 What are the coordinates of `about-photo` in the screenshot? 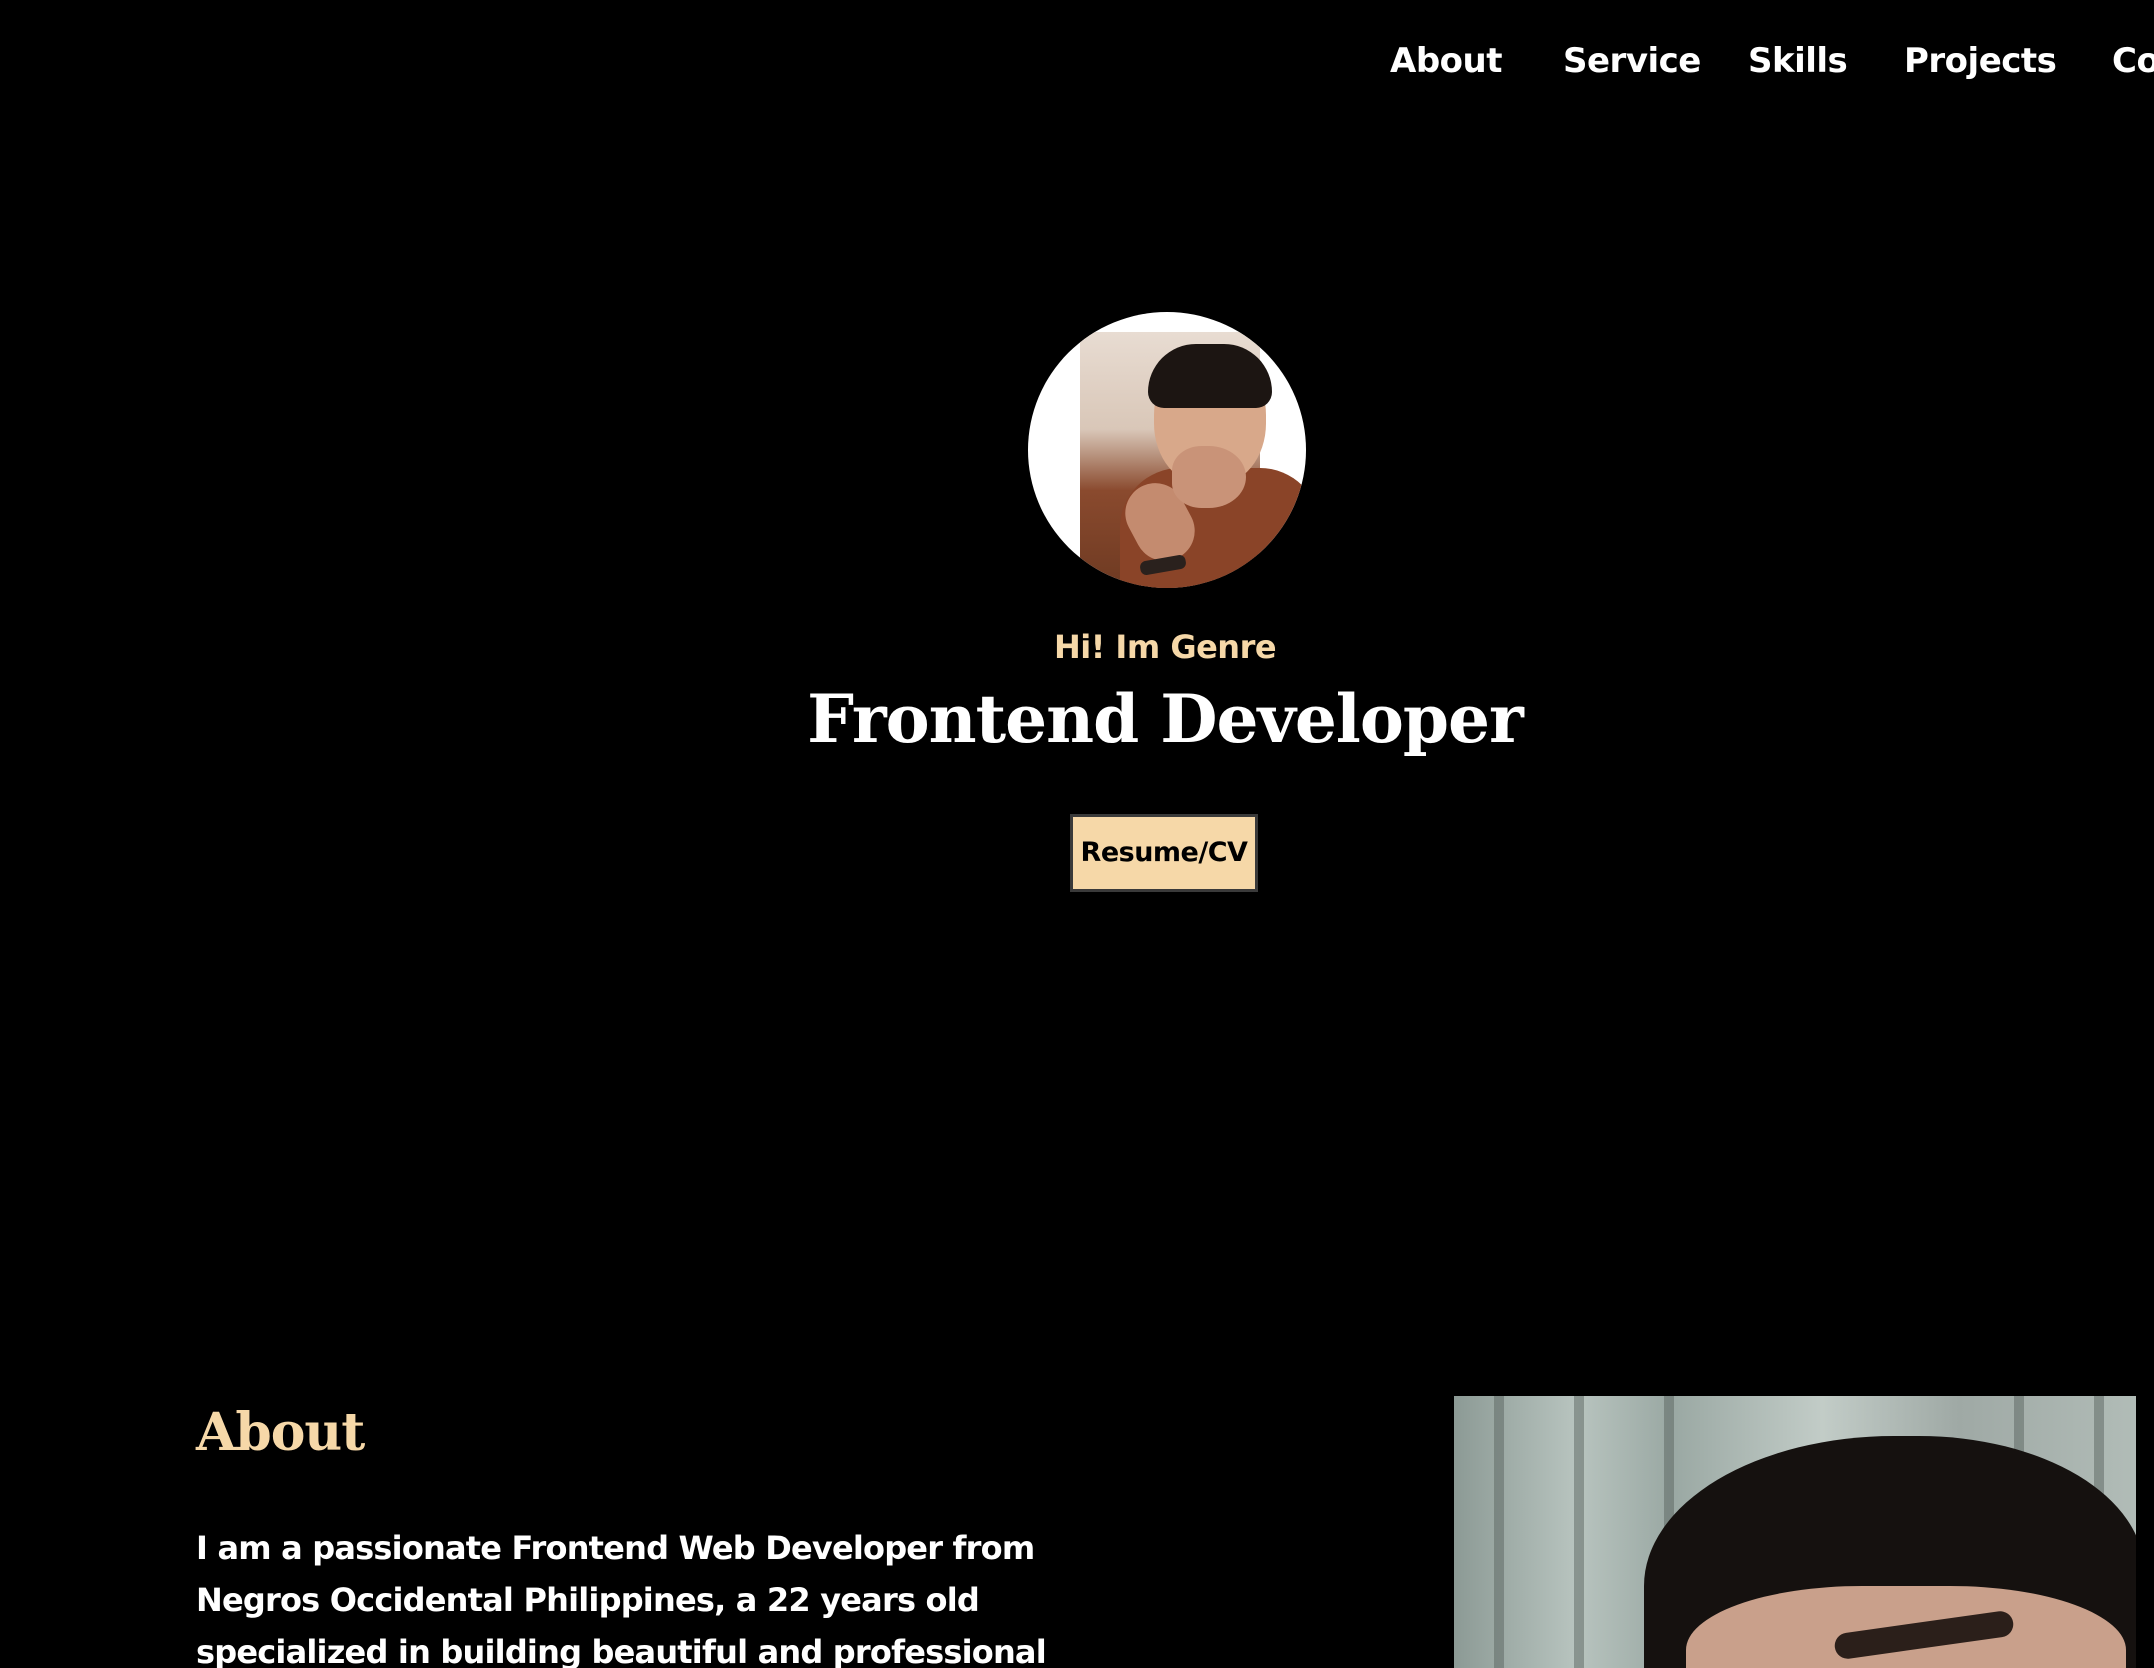 It's located at (1795, 1532).